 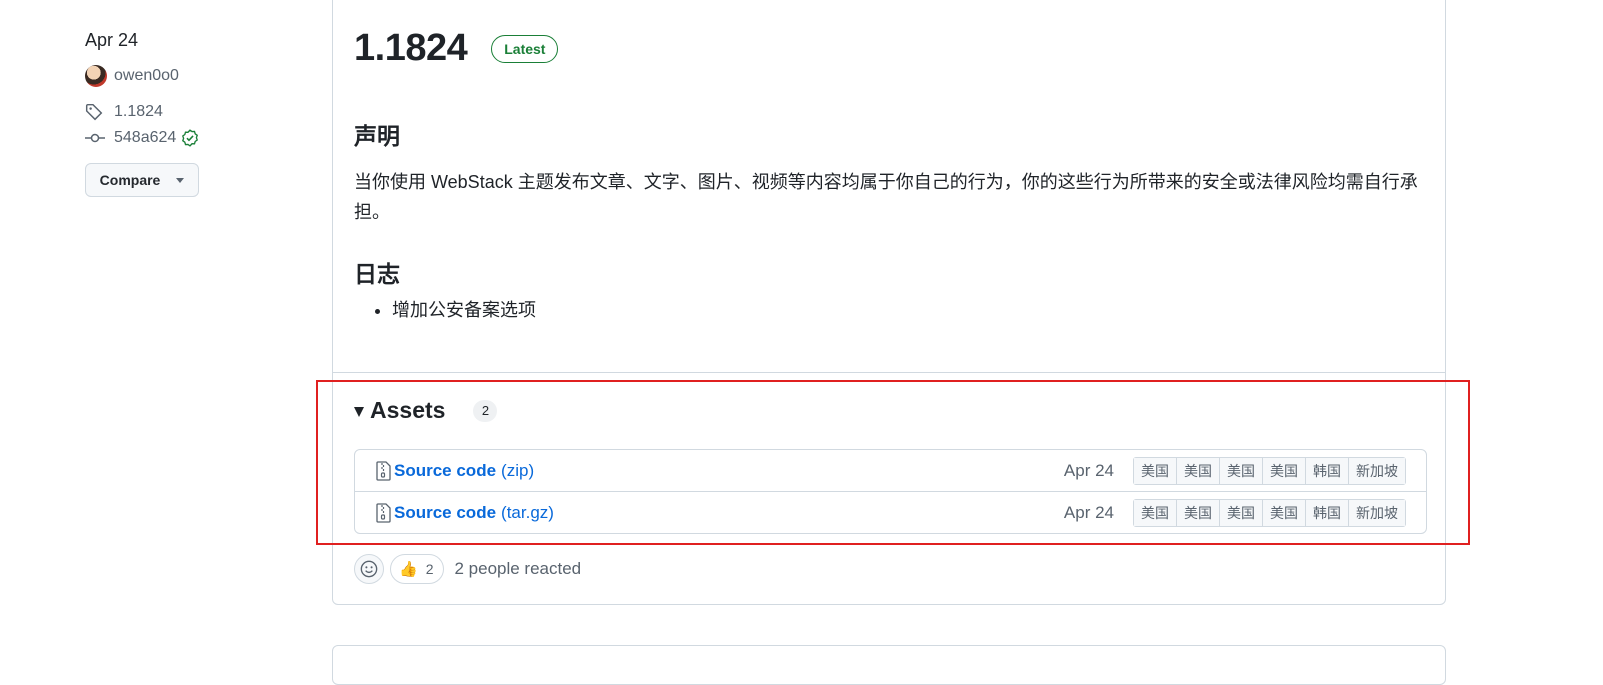 What do you see at coordinates (408, 569) in the screenshot?
I see `thumbs-up-icon: 👍` at bounding box center [408, 569].